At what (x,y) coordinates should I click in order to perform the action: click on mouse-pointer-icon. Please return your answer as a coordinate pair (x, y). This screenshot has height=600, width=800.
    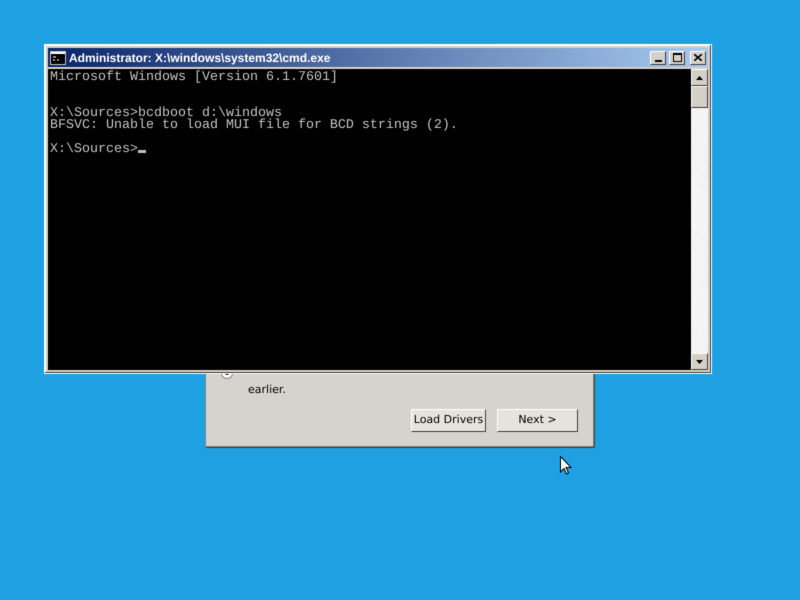
    Looking at the image, I should click on (566, 465).